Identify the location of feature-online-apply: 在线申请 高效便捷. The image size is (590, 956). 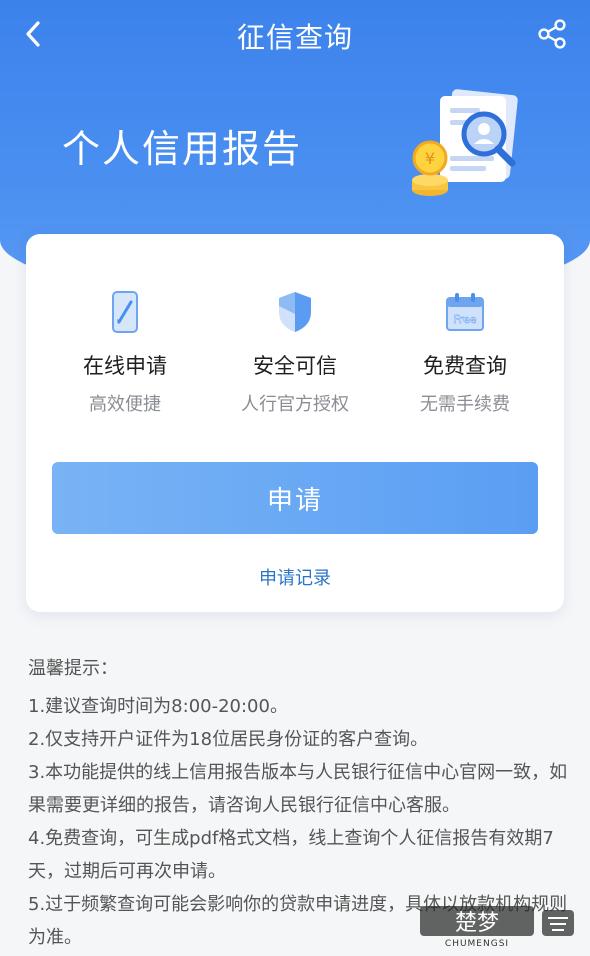
(125, 353).